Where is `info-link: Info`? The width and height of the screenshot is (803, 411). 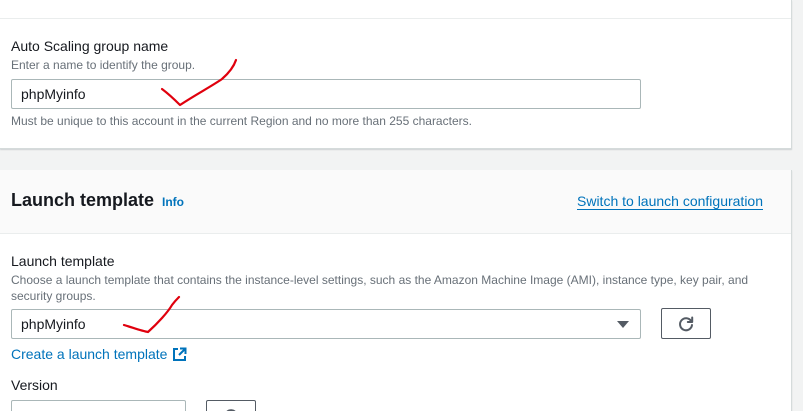 info-link: Info is located at coordinates (173, 202).